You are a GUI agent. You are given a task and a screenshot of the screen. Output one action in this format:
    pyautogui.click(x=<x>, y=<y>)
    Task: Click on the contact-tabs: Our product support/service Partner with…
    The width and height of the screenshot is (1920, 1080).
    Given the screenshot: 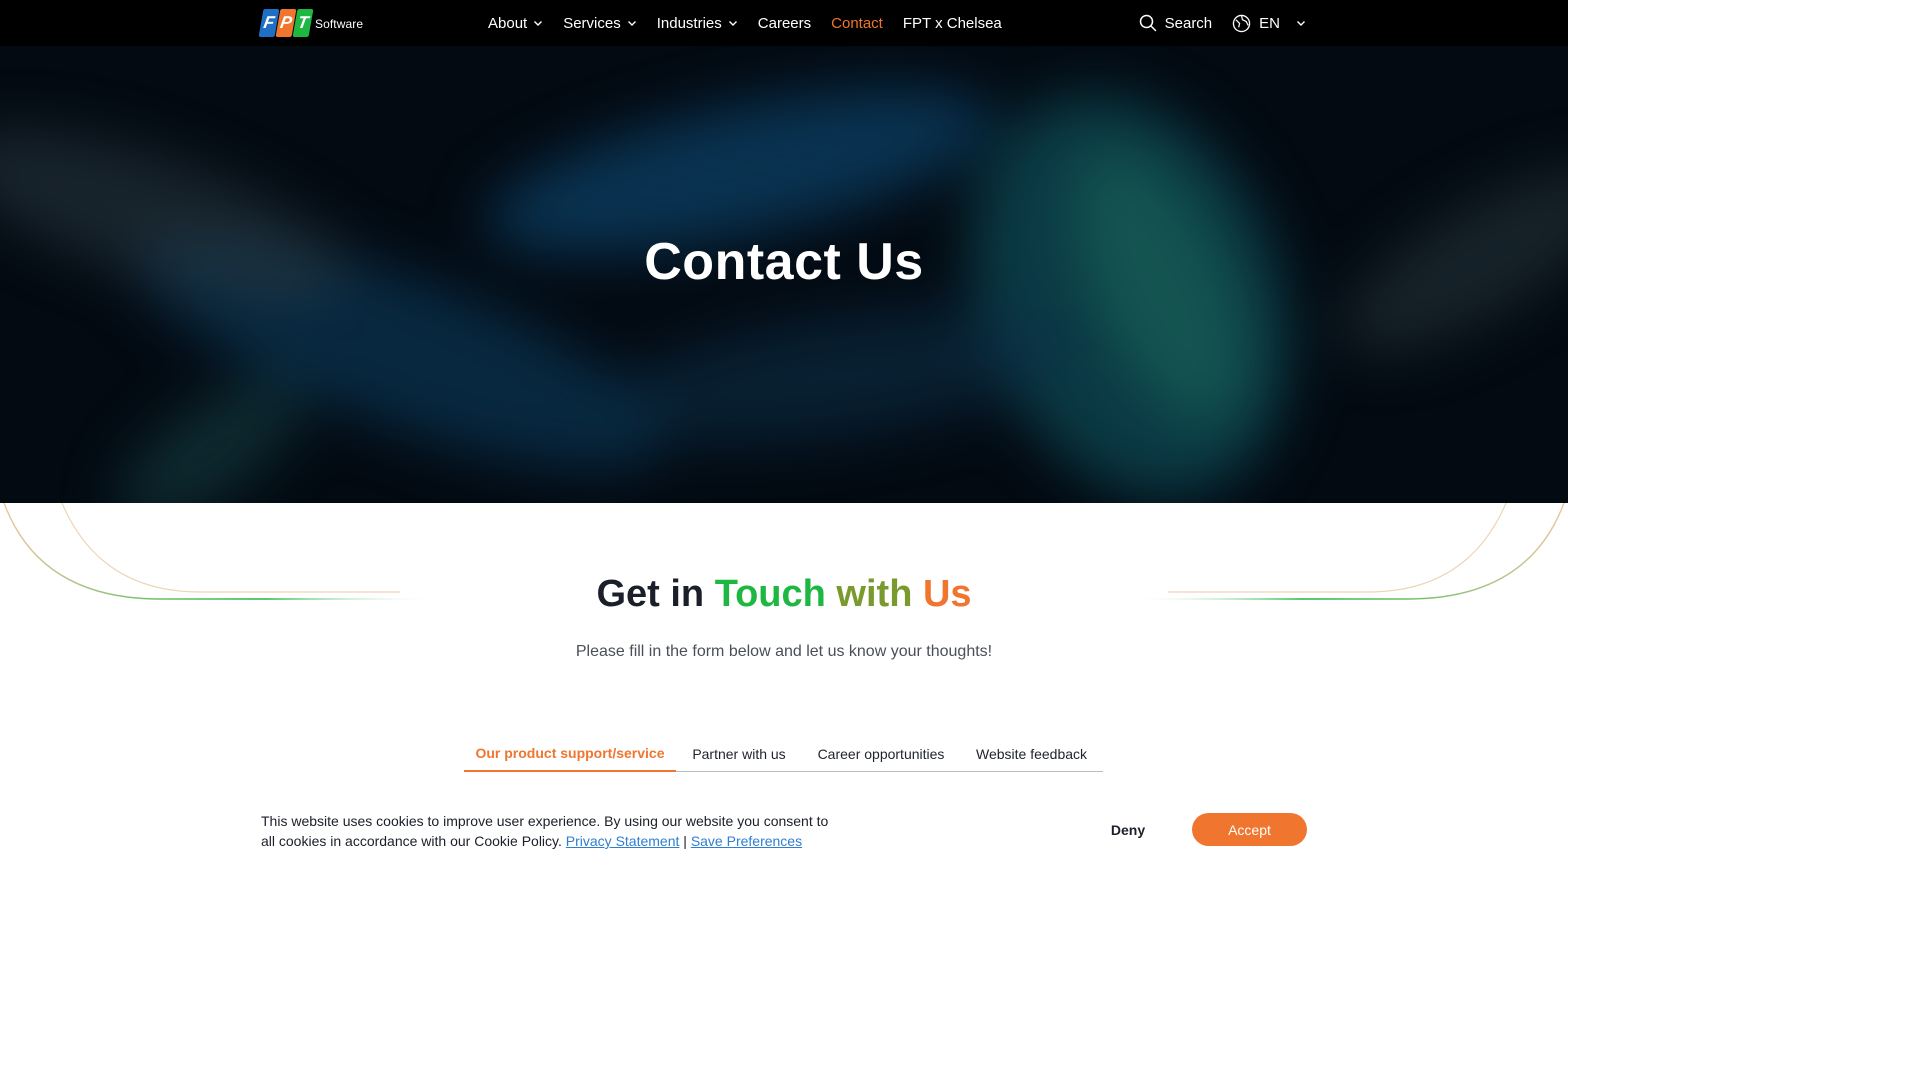 What is the action you would take?
    pyautogui.click(x=783, y=753)
    